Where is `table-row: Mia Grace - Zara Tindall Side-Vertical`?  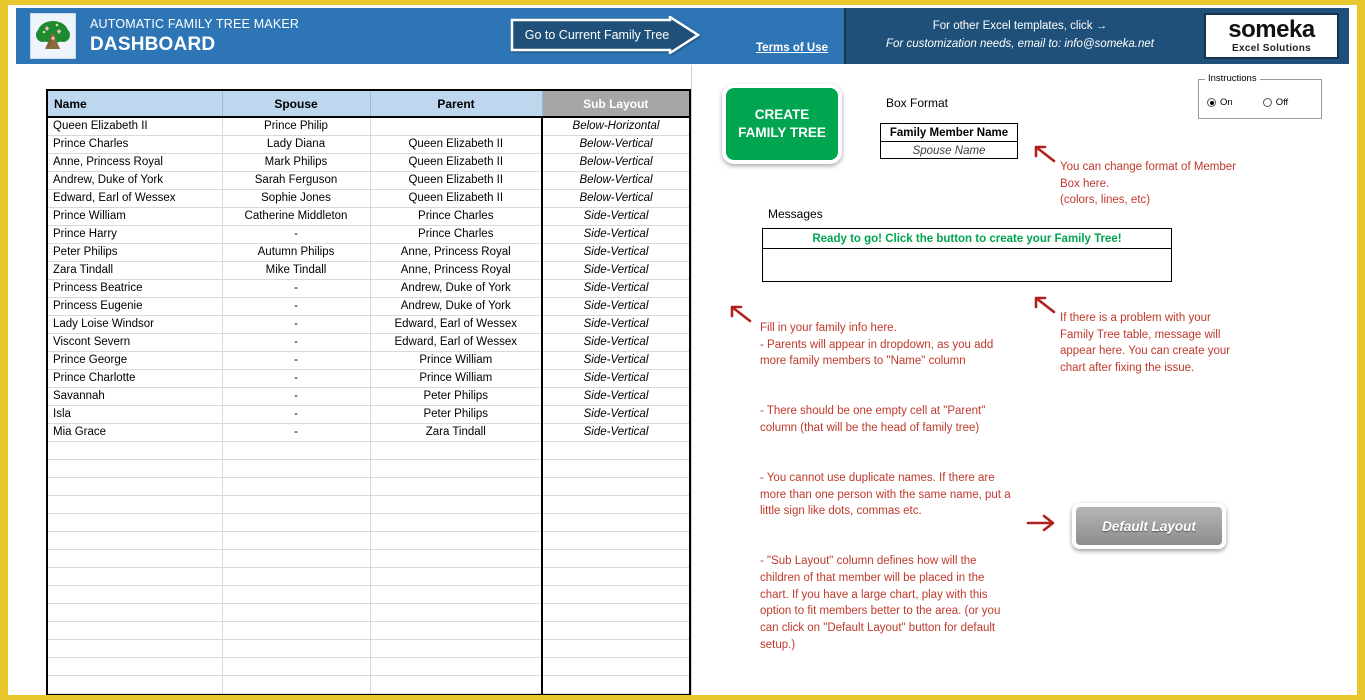 table-row: Mia Grace - Zara Tindall Side-Vertical is located at coordinates (368, 432).